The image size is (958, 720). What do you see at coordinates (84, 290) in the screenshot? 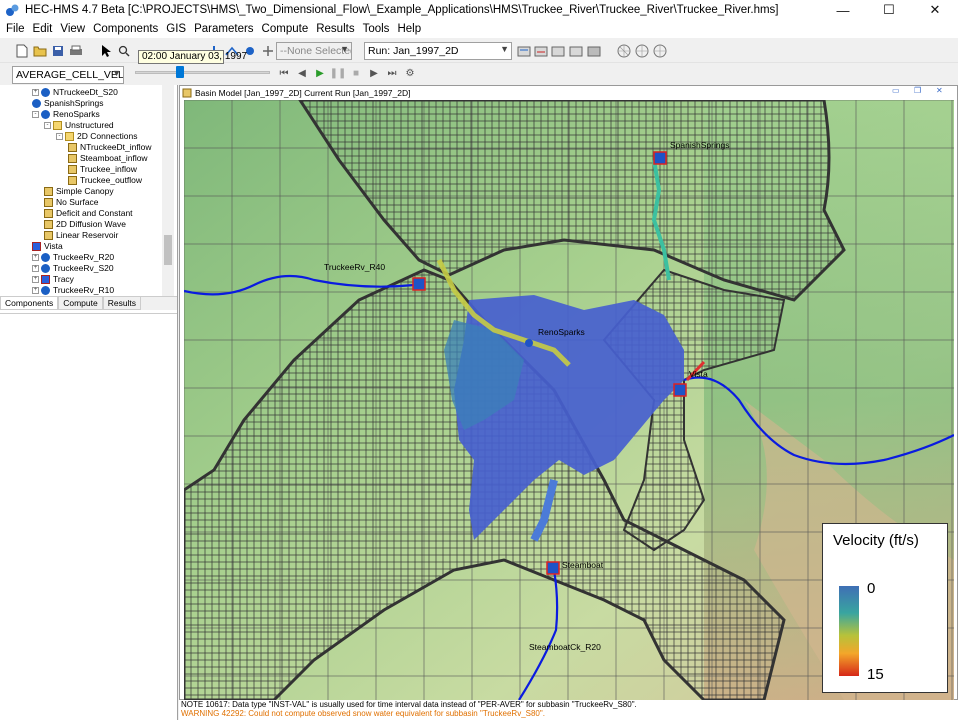
I see `tree-item-label: TruckeeRv_R10` at bounding box center [84, 290].